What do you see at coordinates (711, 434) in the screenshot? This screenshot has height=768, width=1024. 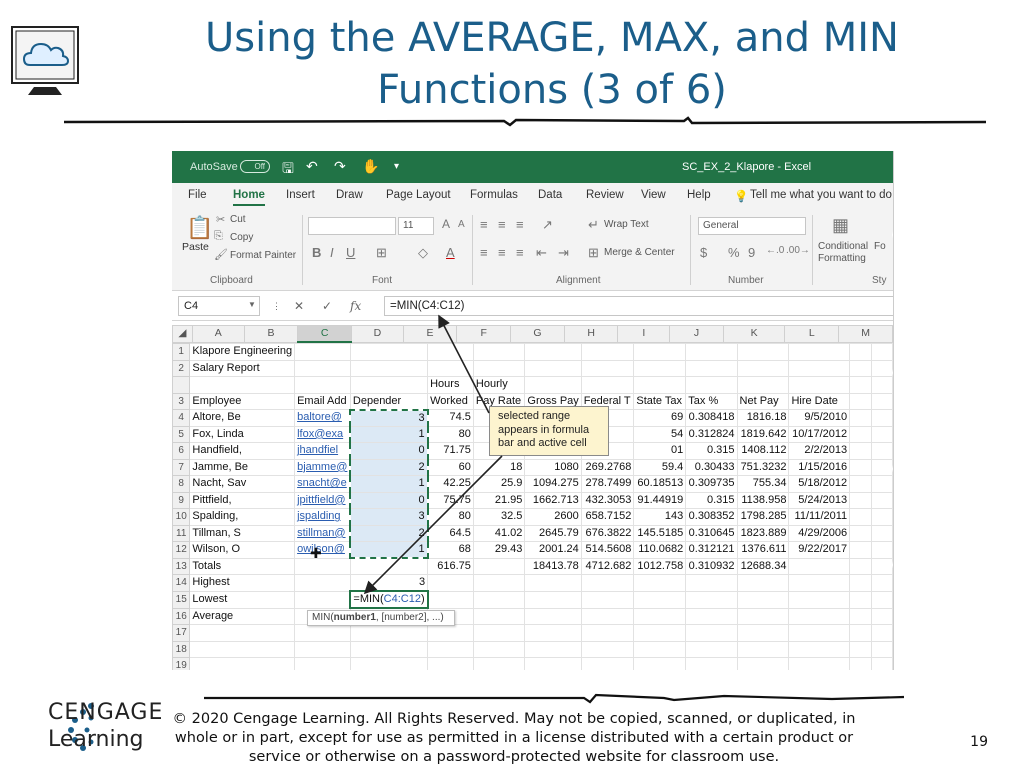 I see `cell: 0.312824` at bounding box center [711, 434].